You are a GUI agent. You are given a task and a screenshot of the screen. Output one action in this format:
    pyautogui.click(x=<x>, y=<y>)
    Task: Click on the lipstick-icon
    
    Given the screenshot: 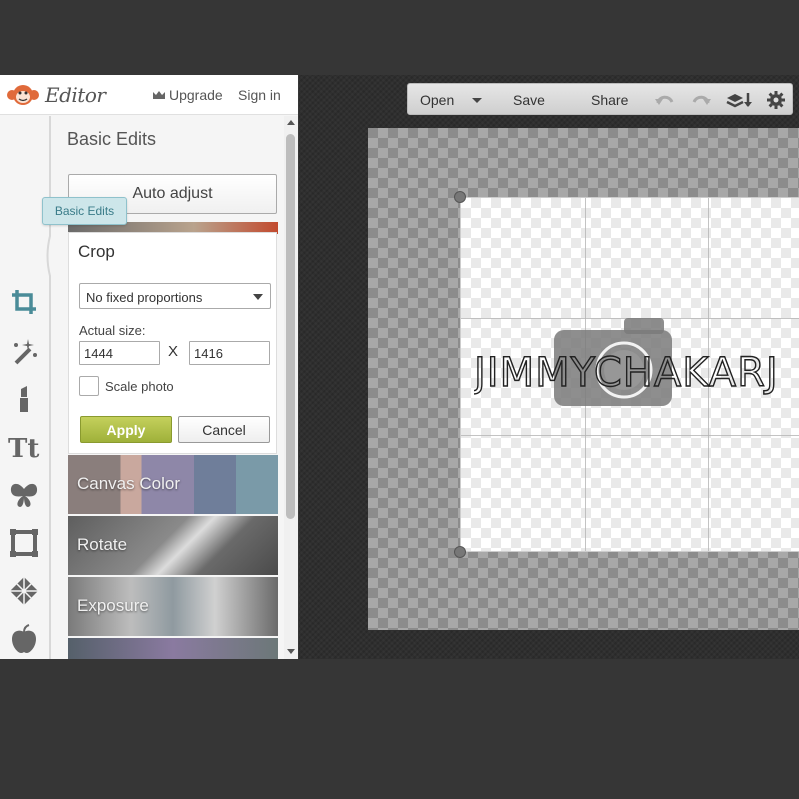 What is the action you would take?
    pyautogui.click(x=24, y=399)
    